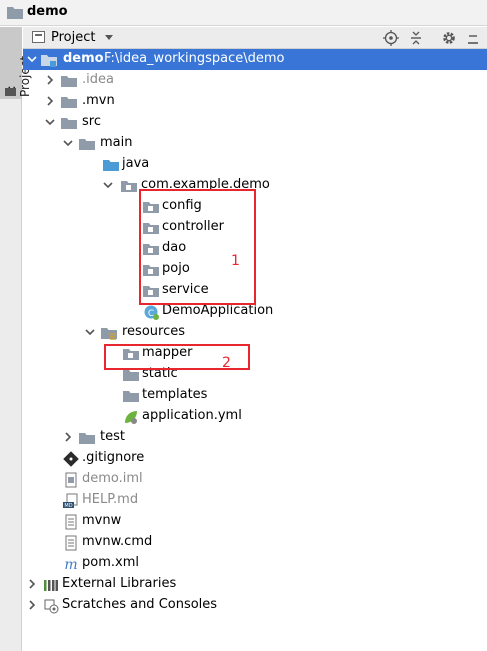  What do you see at coordinates (255, 143) in the screenshot?
I see `tree-row-main: main` at bounding box center [255, 143].